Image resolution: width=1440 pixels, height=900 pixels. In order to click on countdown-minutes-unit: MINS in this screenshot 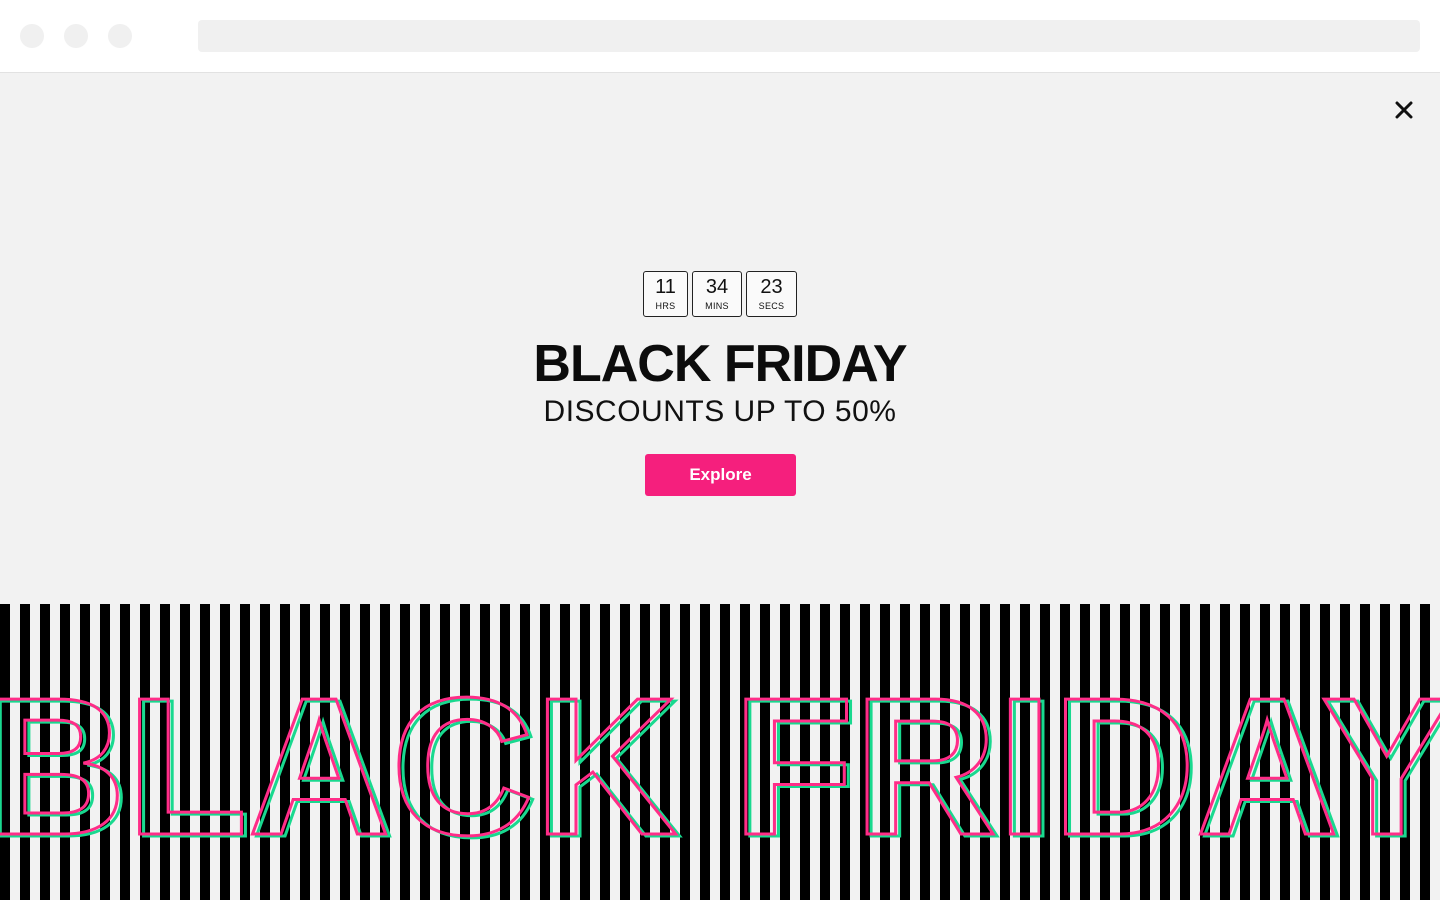, I will do `click(717, 306)`.